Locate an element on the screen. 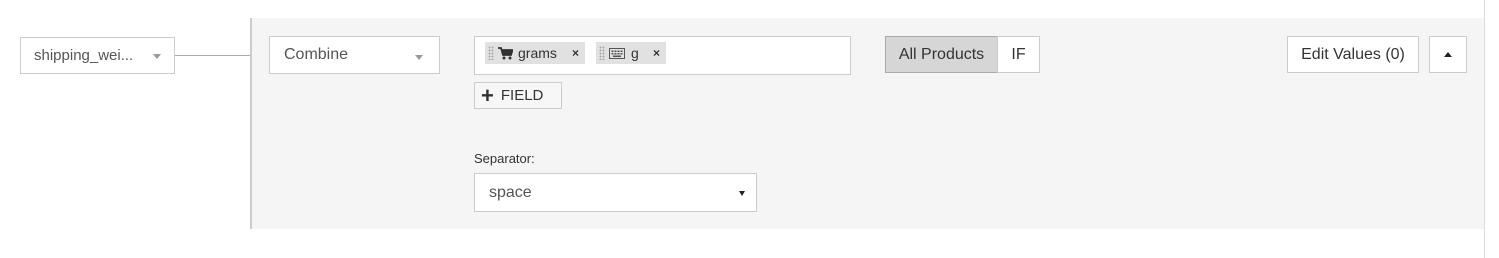 This screenshot has width=1499, height=258. collapse-button is located at coordinates (1448, 54).